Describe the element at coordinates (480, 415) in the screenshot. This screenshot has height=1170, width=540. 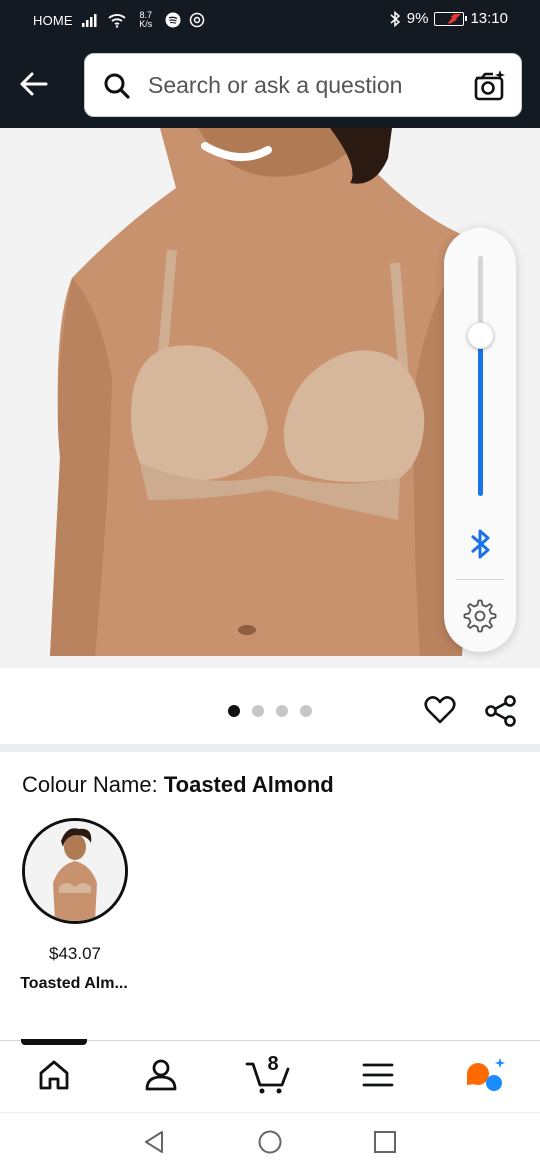
I see `volume-level` at that location.